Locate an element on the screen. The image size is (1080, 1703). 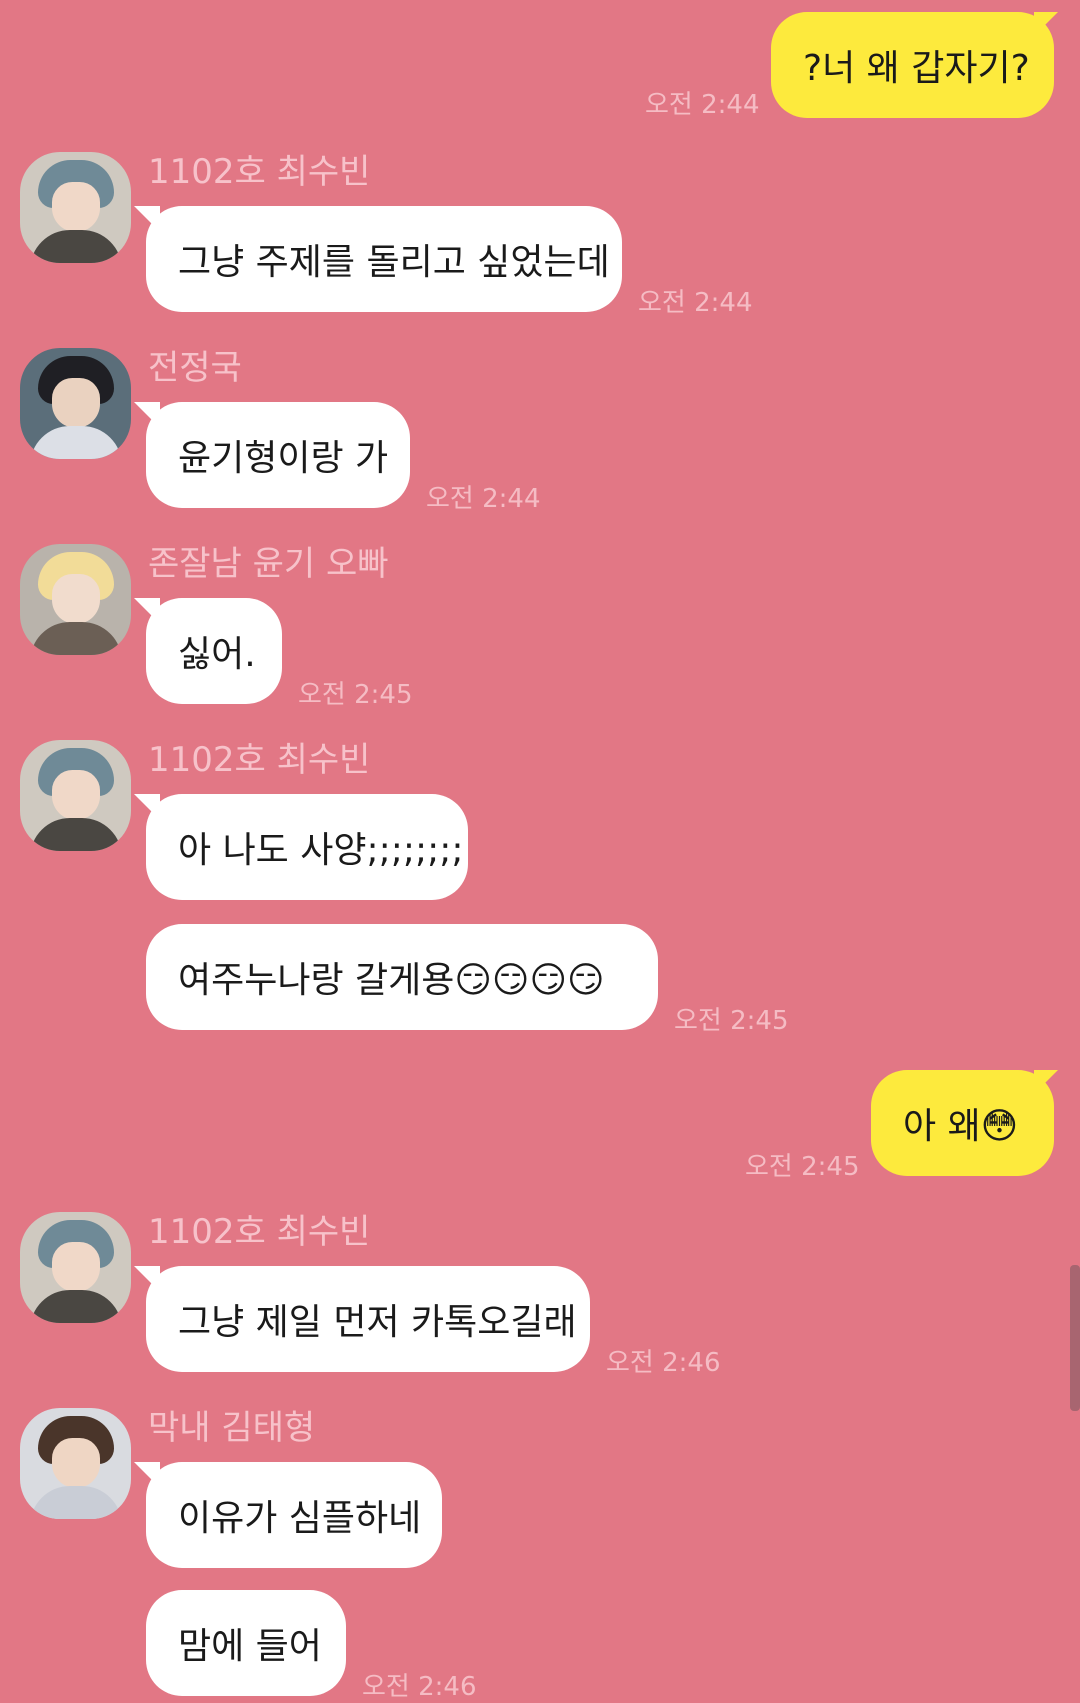
message-bubble-incoming: 싫어. is located at coordinates (214, 651).